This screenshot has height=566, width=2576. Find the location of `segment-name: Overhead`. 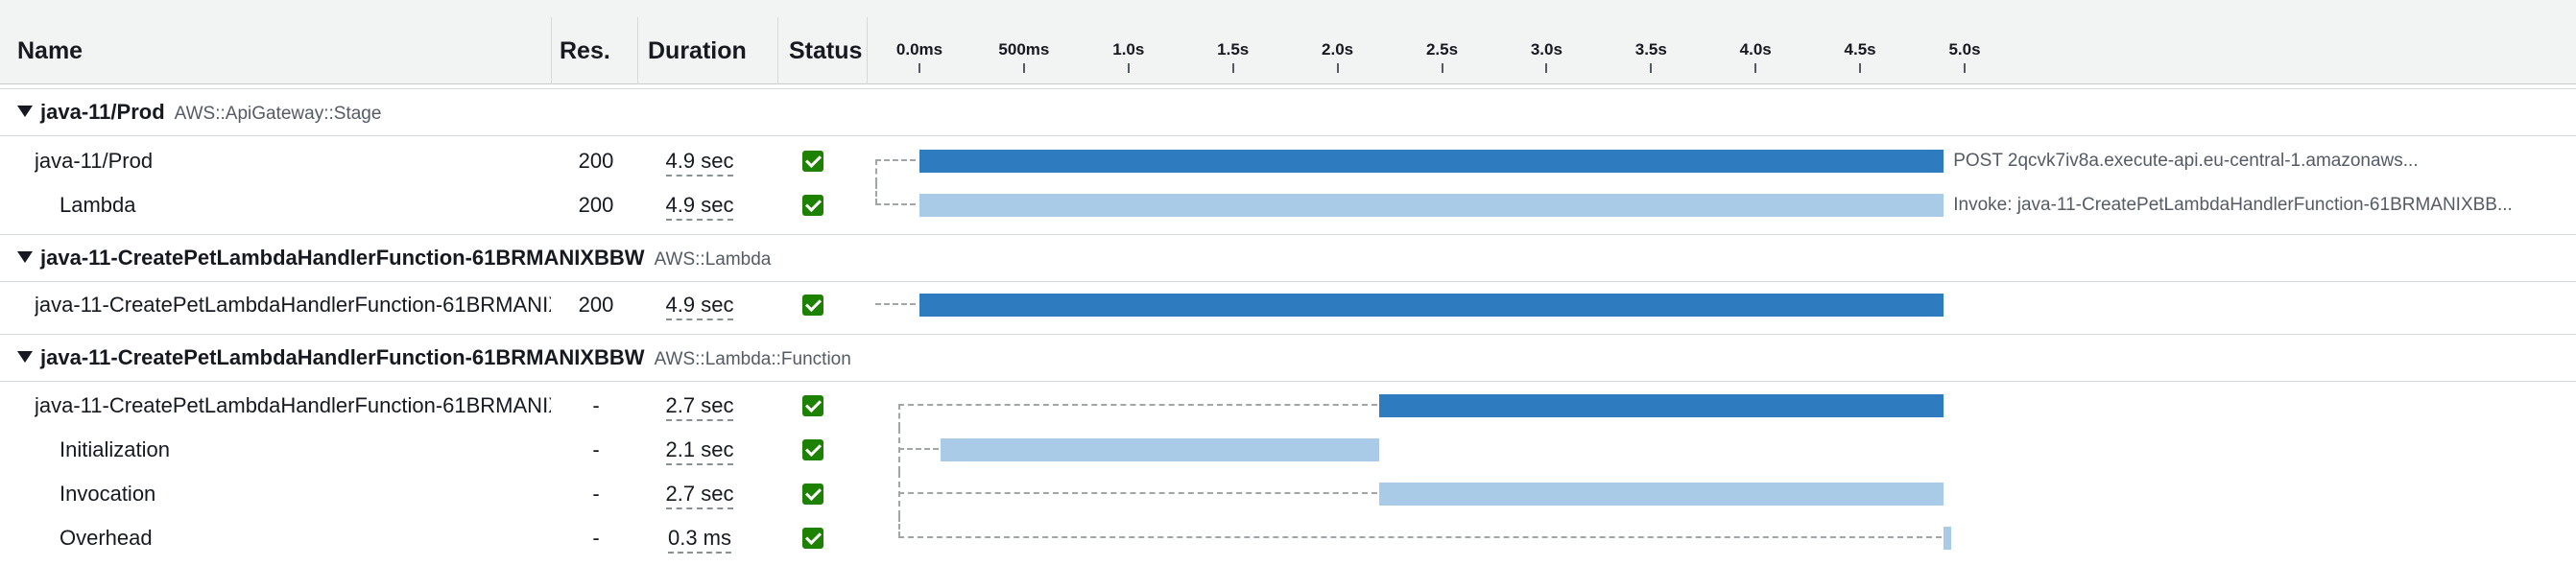

segment-name: Overhead is located at coordinates (305, 538).